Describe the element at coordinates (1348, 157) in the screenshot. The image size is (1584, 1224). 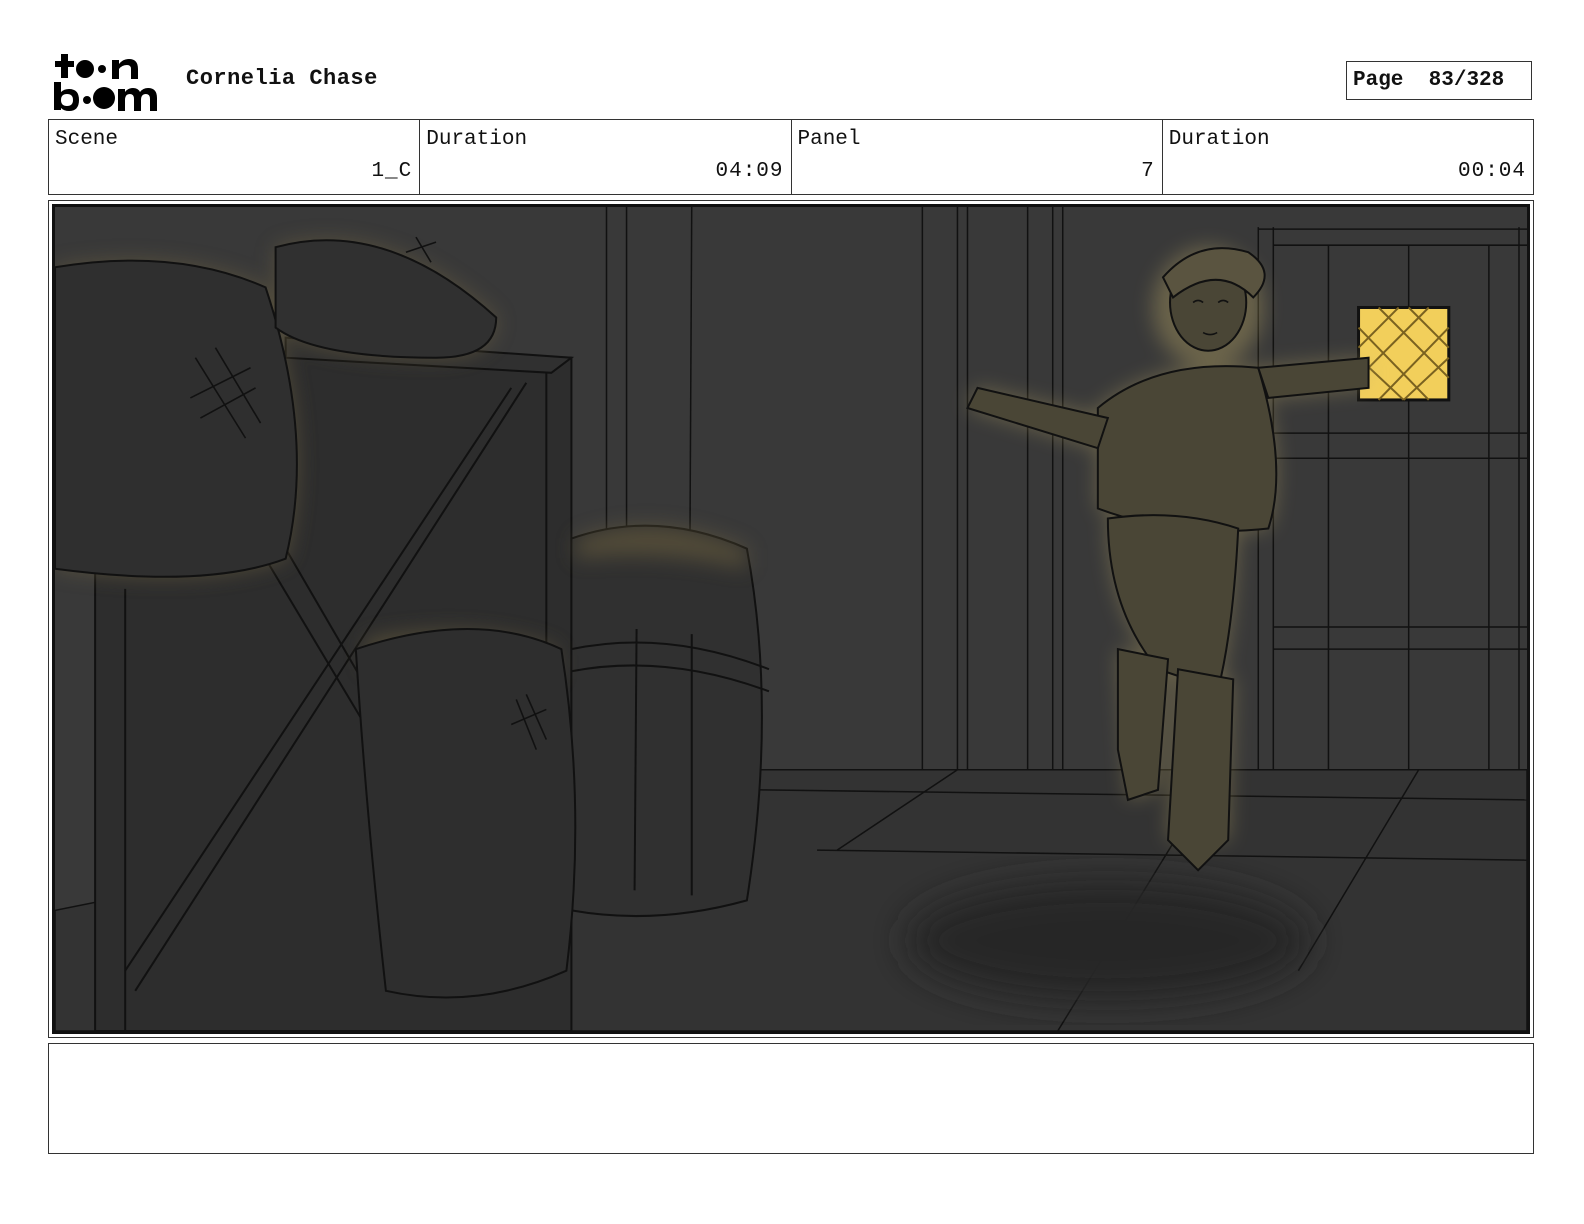
I see `panel-duration-cell: Duration 00:04` at that location.